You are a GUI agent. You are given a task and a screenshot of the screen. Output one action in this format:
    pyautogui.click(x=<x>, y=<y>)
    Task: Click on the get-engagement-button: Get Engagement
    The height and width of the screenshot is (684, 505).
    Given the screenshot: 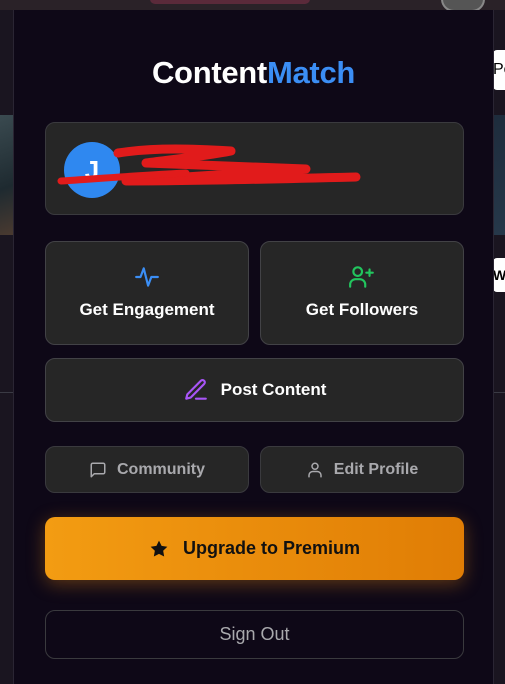 What is the action you would take?
    pyautogui.click(x=147, y=293)
    